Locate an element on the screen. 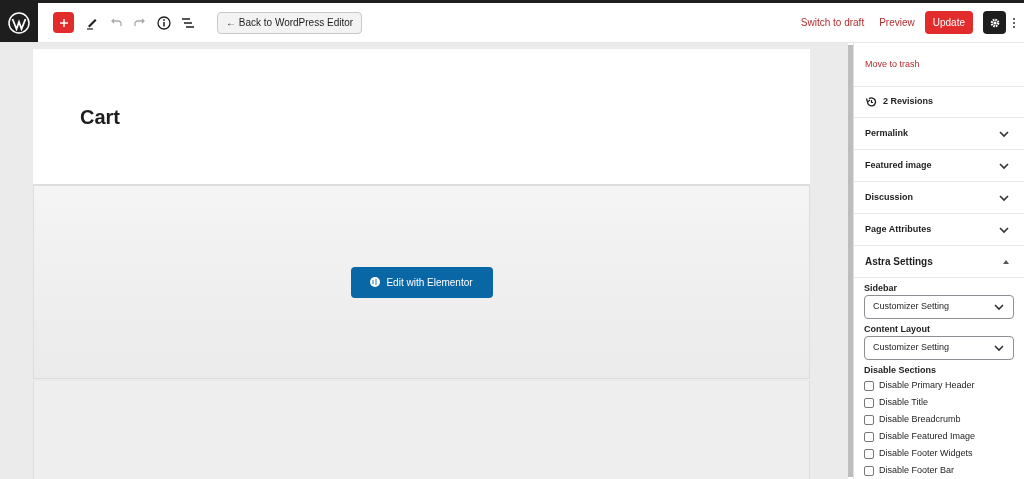  preview-link: Preview is located at coordinates (897, 22).